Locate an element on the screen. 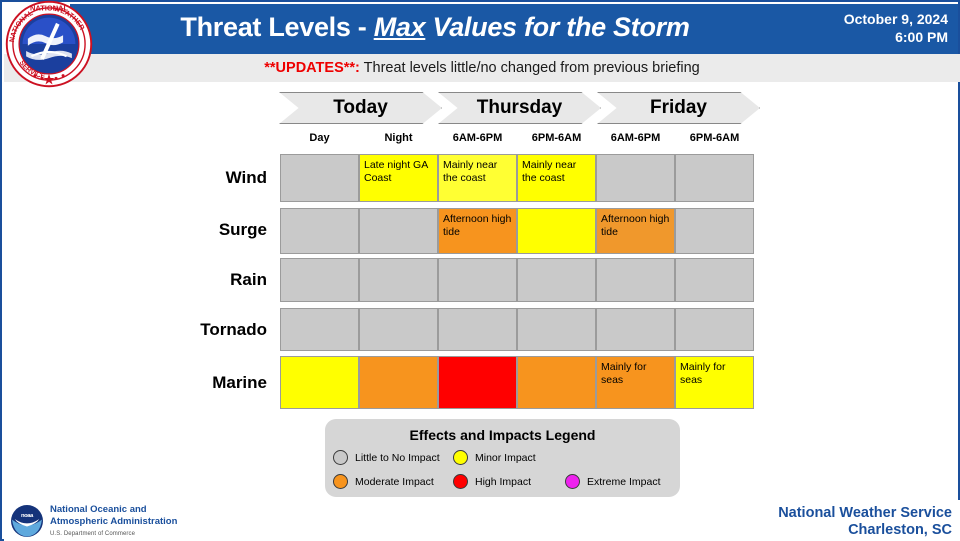 This screenshot has width=960, height=541. row-label-tornado: Tornado is located at coordinates (233, 329).